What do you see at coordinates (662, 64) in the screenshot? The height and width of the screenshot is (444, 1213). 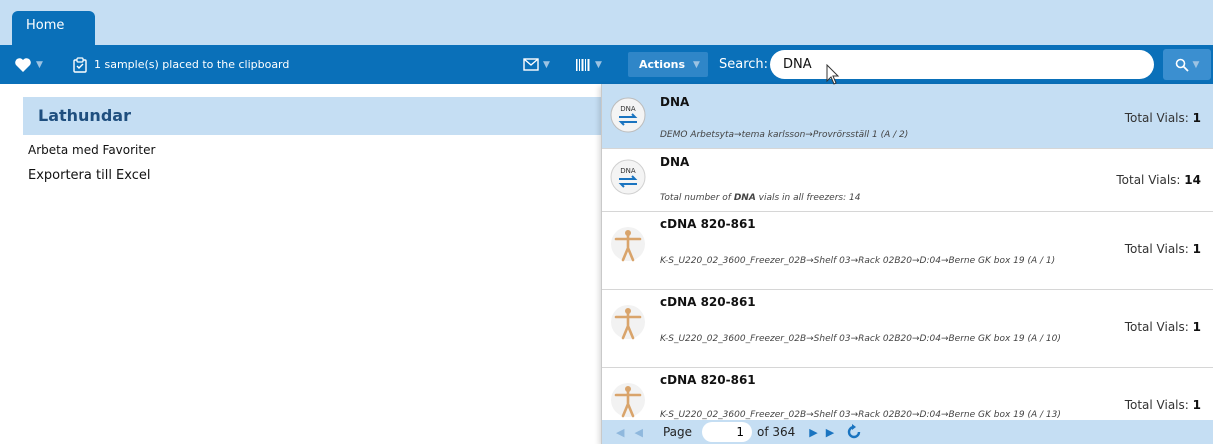 I see `actions-label: Actions` at bounding box center [662, 64].